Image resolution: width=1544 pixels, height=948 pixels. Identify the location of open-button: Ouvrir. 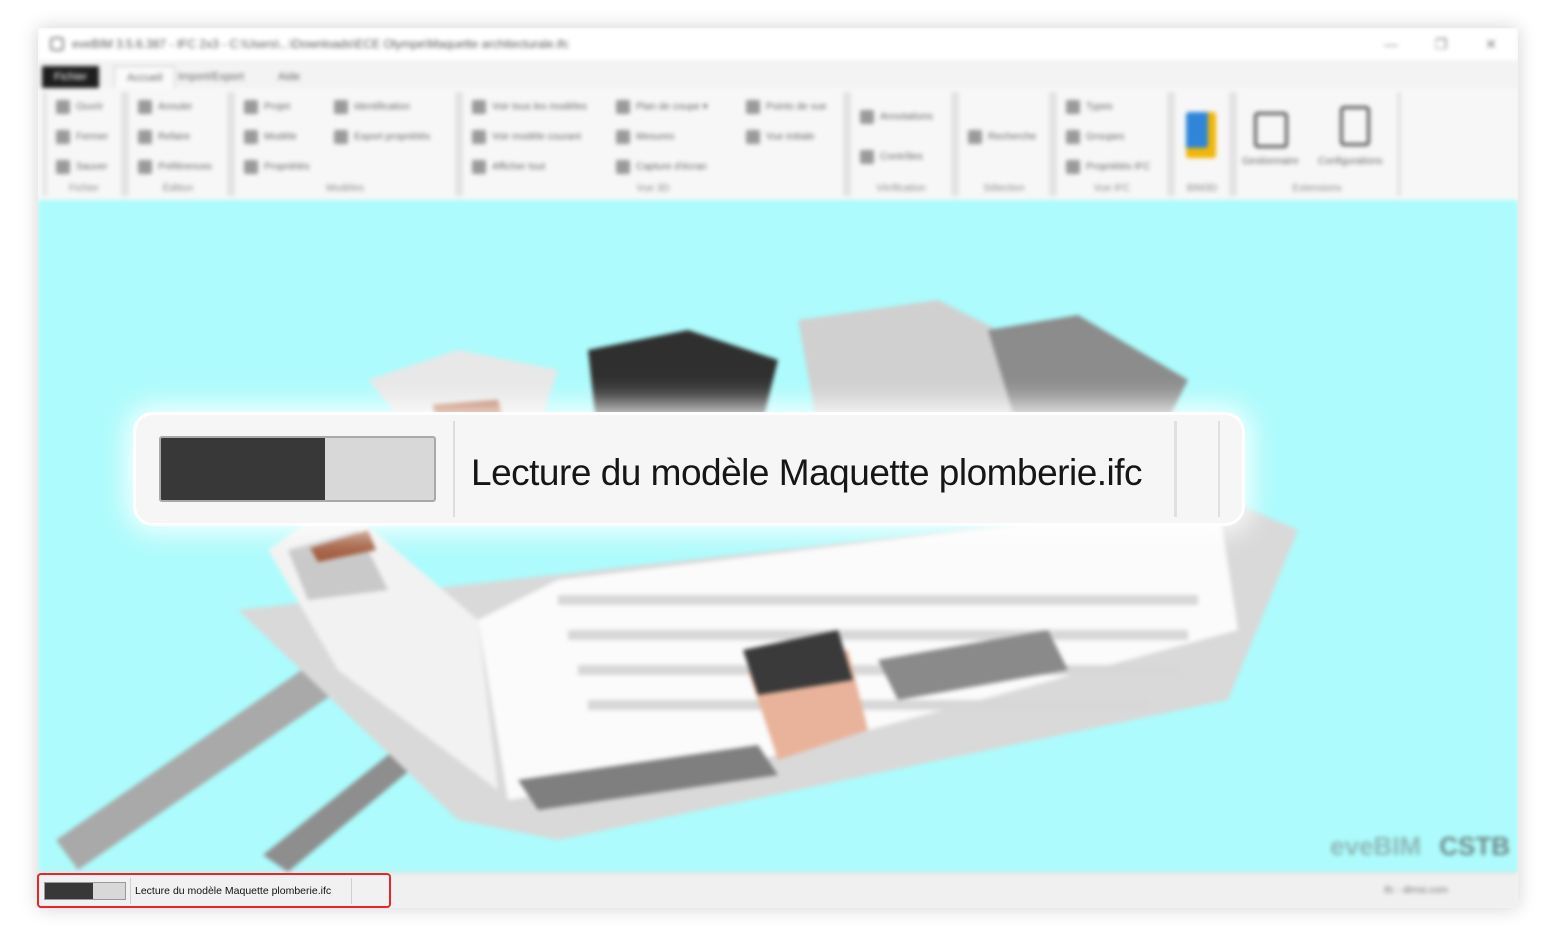
(79, 107).